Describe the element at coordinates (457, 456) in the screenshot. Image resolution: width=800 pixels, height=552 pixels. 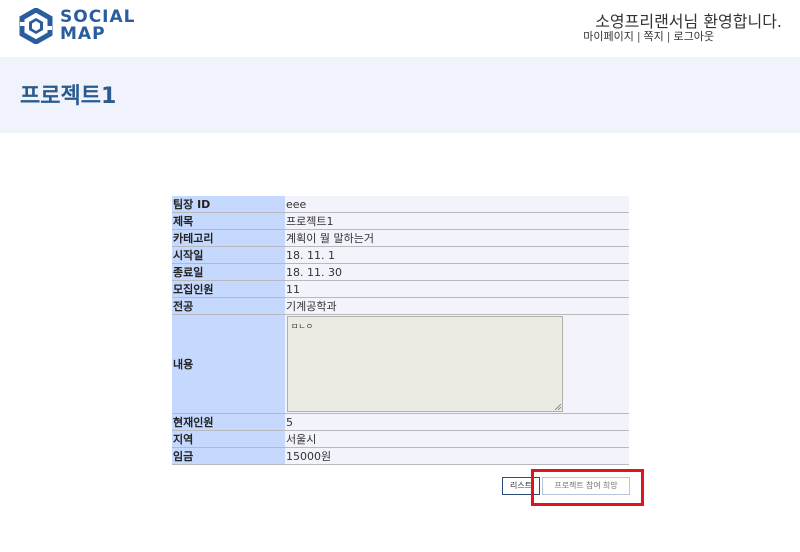
I see `field-value: 15000원` at that location.